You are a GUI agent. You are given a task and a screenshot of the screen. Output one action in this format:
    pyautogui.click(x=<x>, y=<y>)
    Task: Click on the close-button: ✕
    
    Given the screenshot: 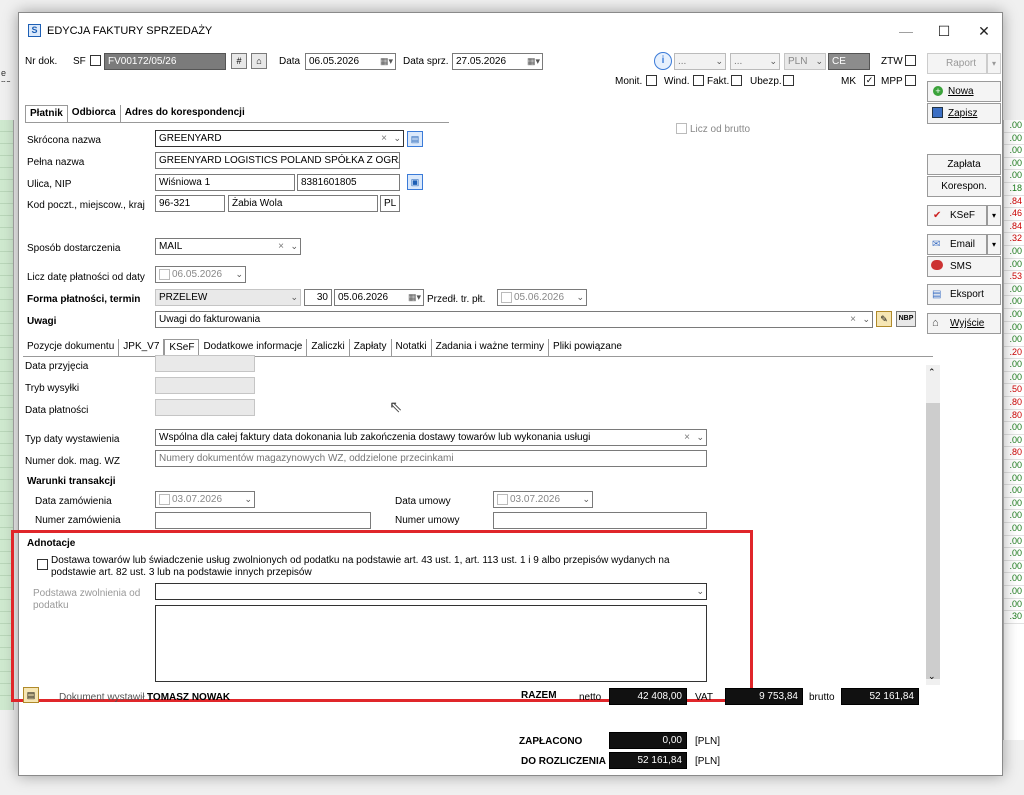 What is the action you would take?
    pyautogui.click(x=984, y=31)
    